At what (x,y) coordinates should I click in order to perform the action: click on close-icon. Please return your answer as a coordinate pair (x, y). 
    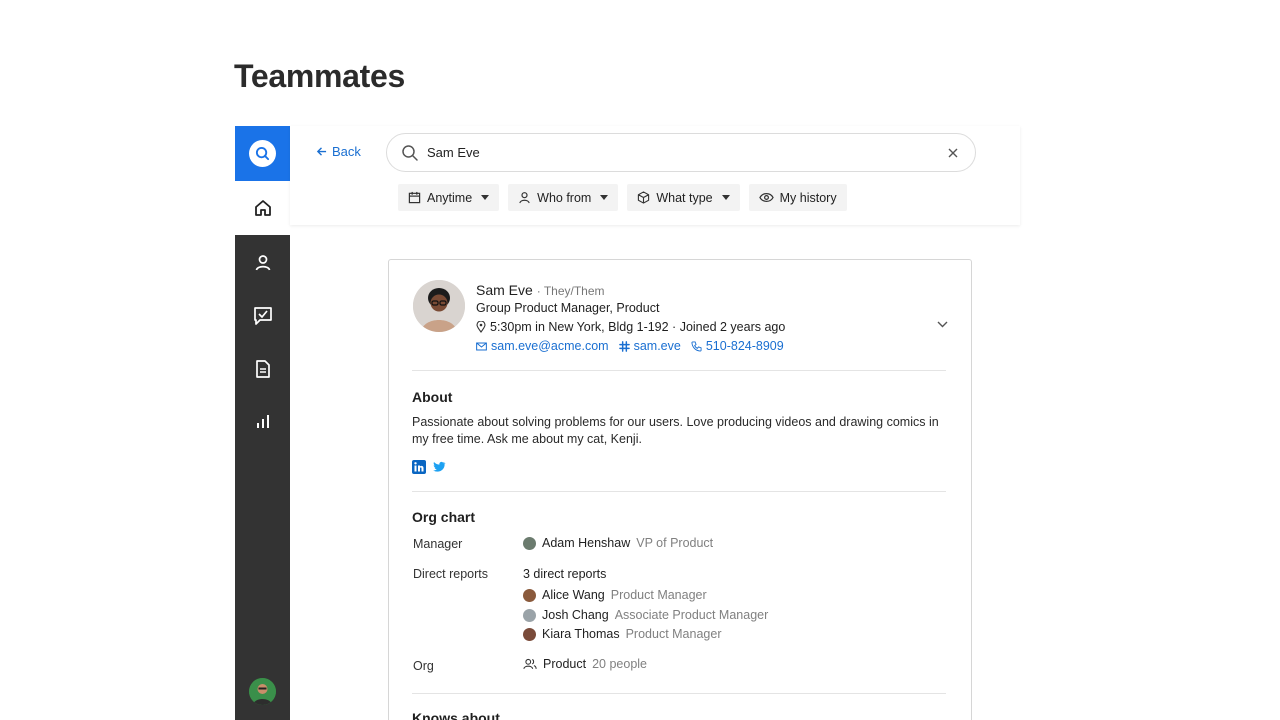
    Looking at the image, I should click on (953, 152).